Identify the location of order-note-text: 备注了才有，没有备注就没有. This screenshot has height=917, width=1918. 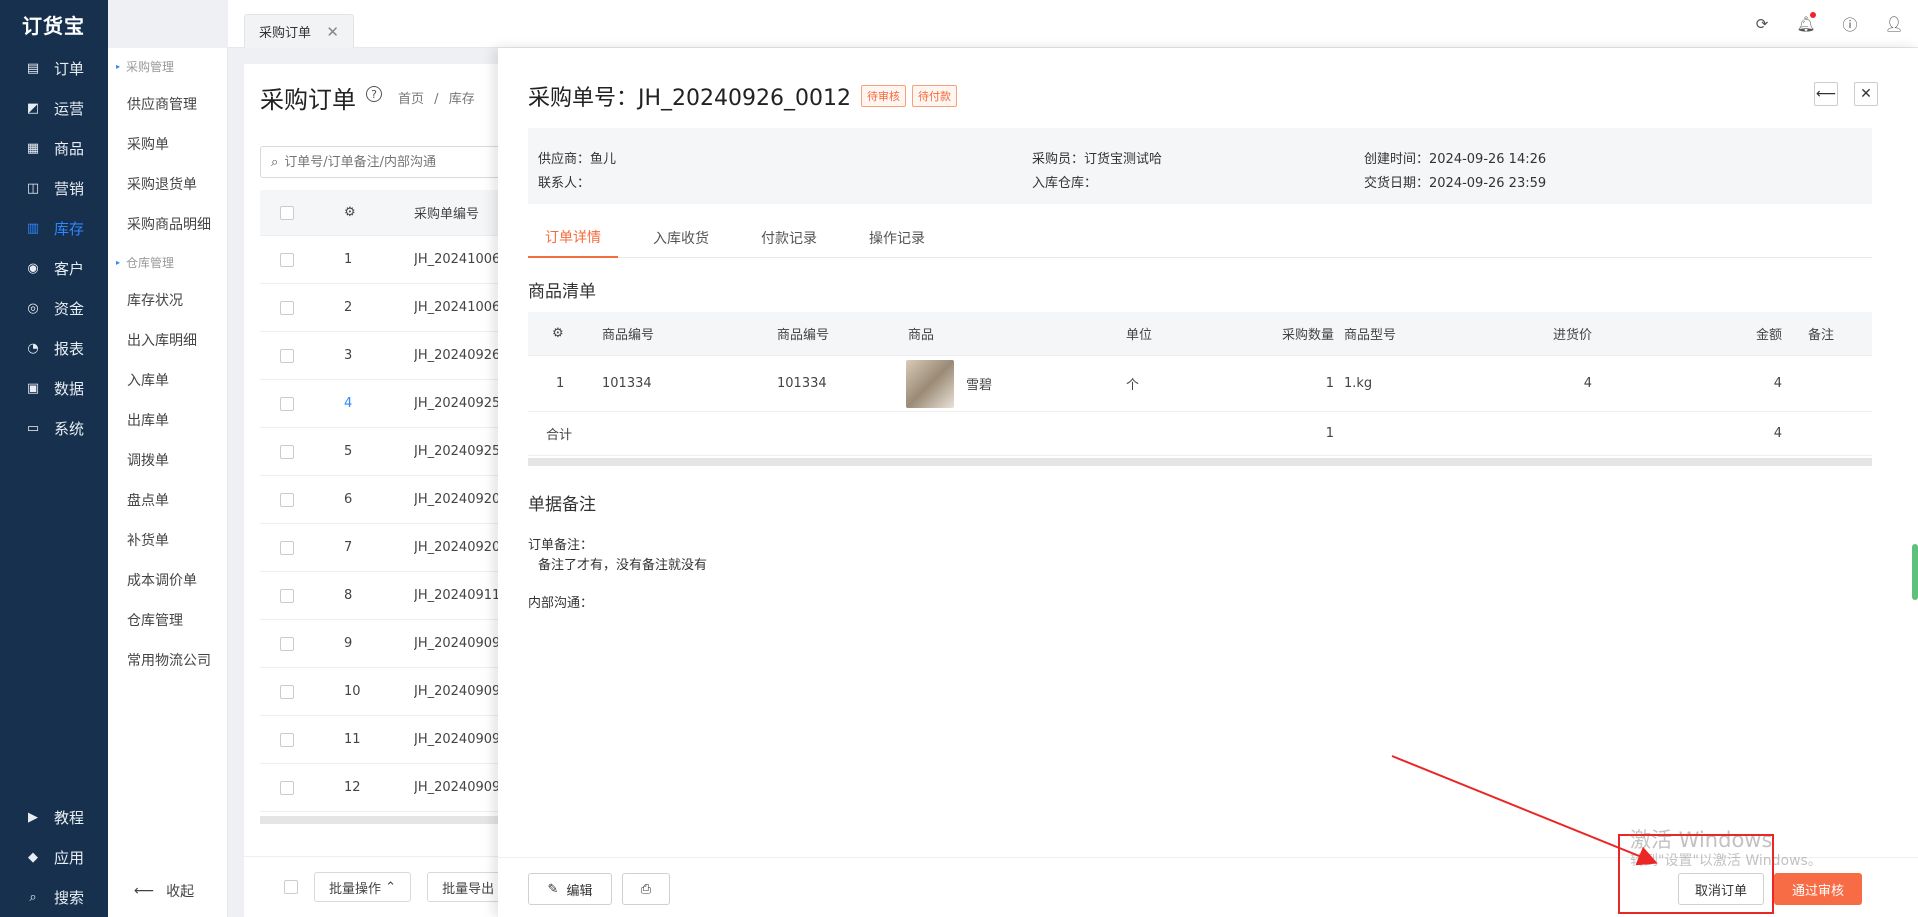
(623, 565).